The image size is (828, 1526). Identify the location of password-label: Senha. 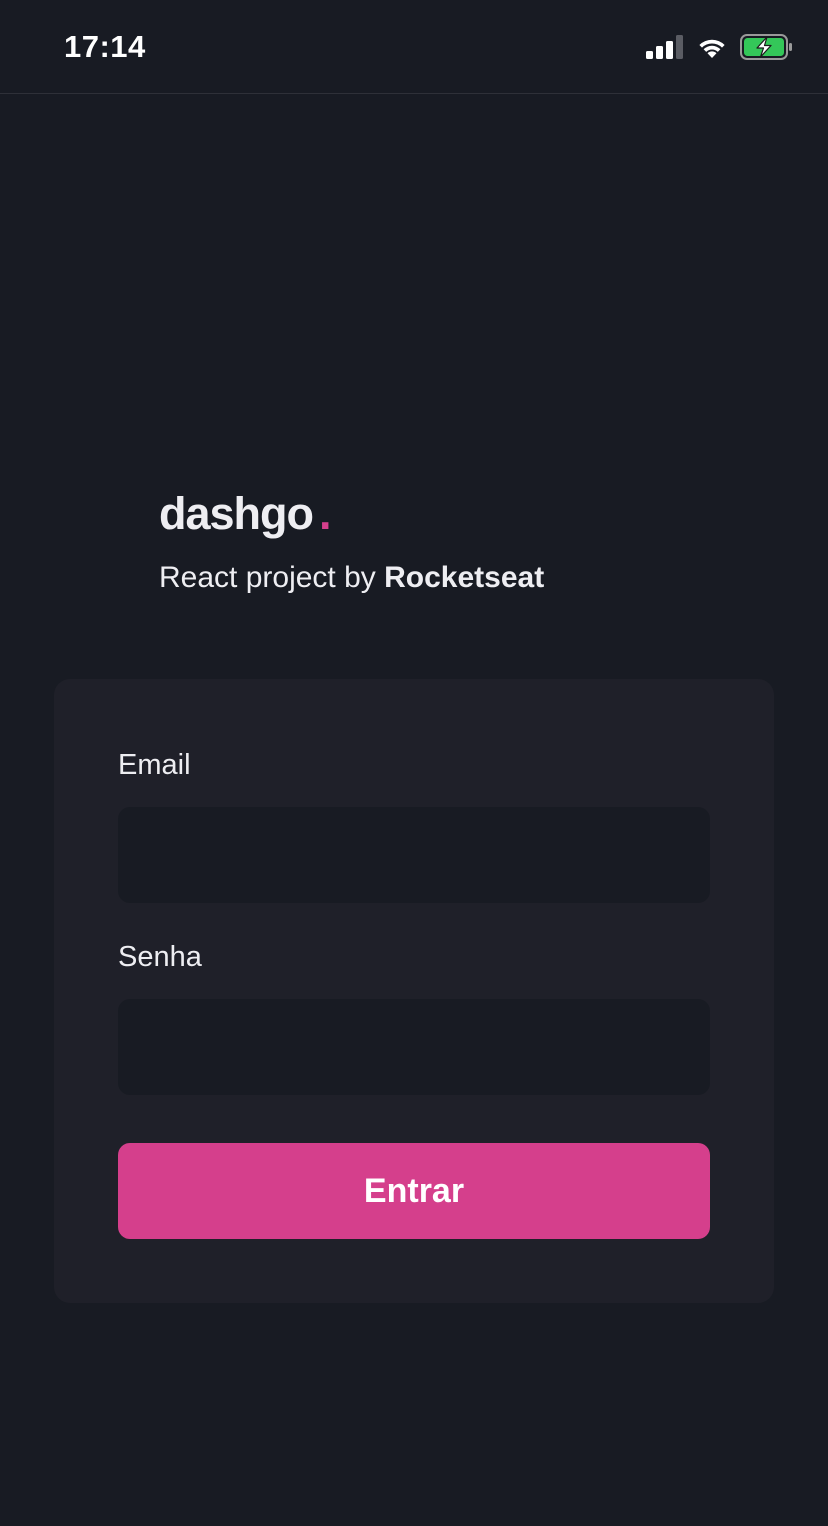
(160, 957).